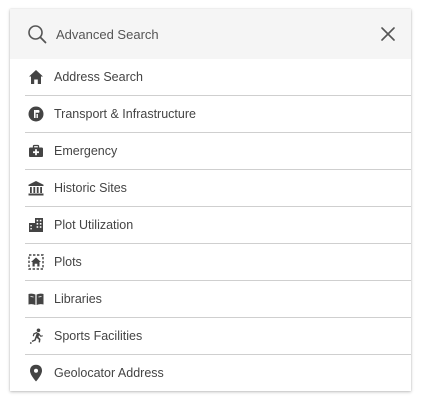 Image resolution: width=422 pixels, height=415 pixels. What do you see at coordinates (36, 151) in the screenshot?
I see `medical-kit-icon` at bounding box center [36, 151].